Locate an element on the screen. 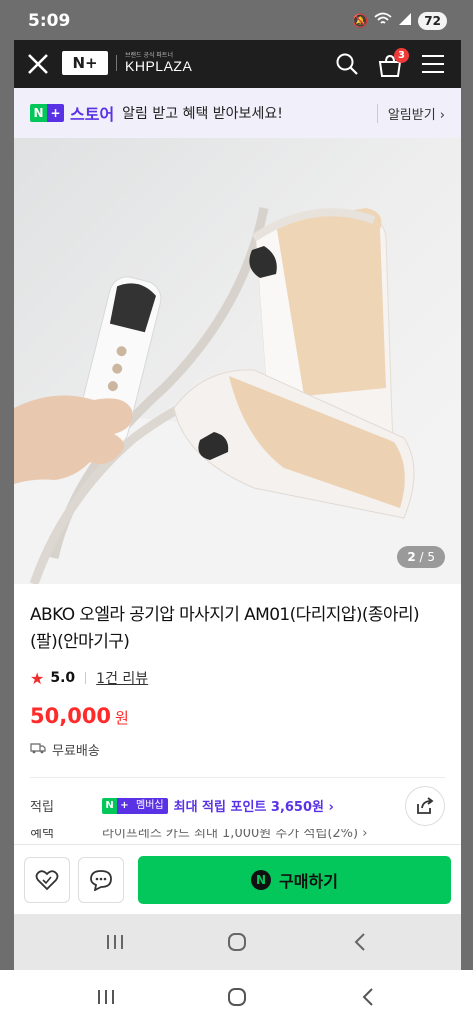 This screenshot has height=1024, width=473. image-total: / 5 is located at coordinates (427, 557).